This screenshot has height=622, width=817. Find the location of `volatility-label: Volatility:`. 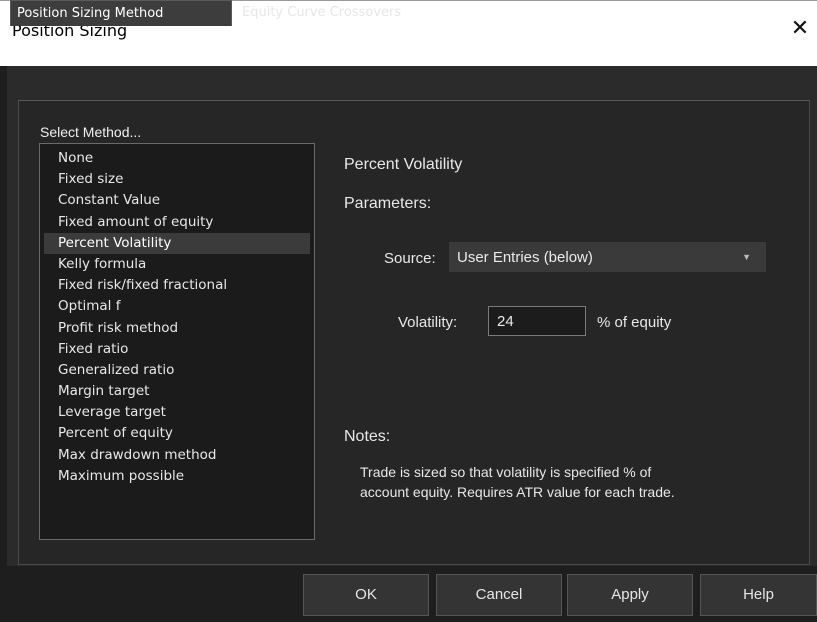

volatility-label: Volatility: is located at coordinates (428, 322).